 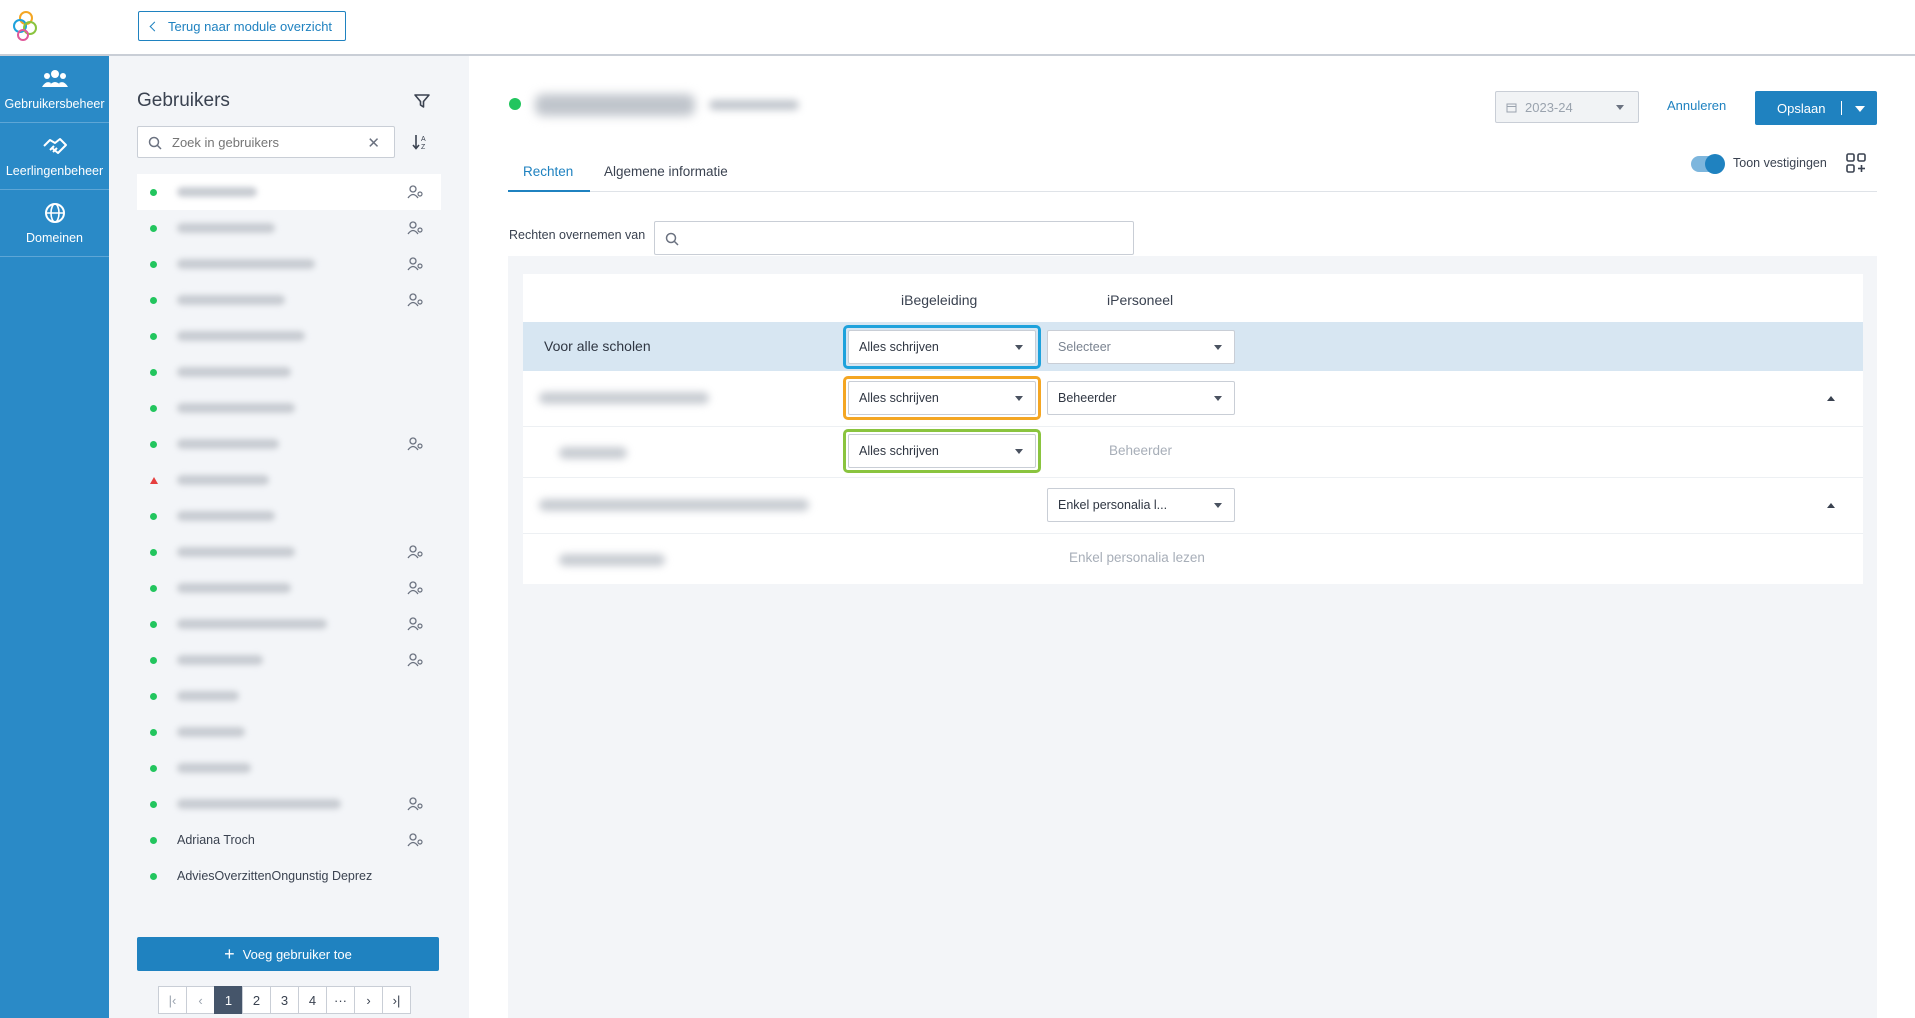 What do you see at coordinates (229, 954) in the screenshot?
I see `plus-icon: +` at bounding box center [229, 954].